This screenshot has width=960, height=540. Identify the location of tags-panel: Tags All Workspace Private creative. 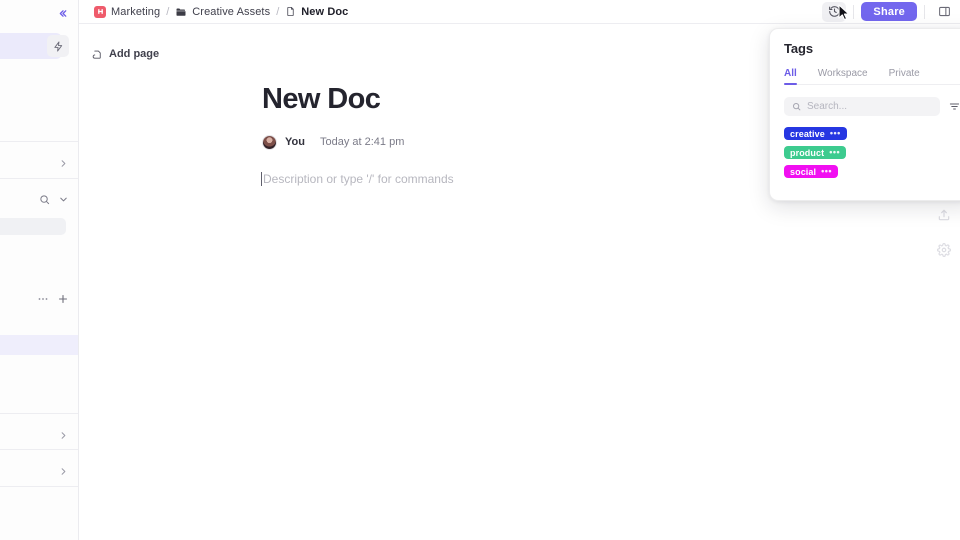
(864, 114).